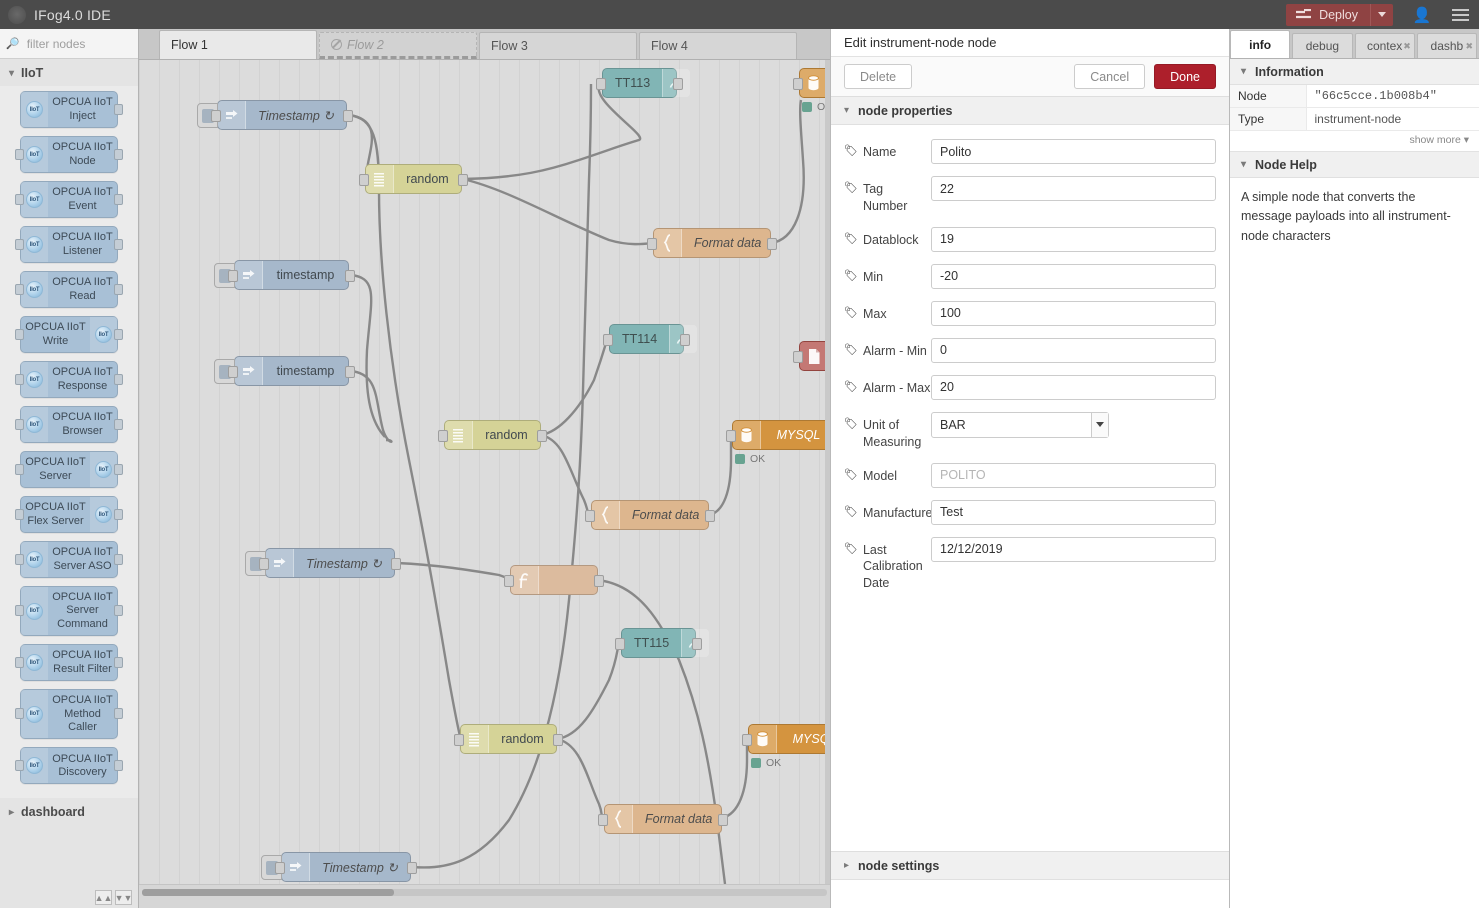  What do you see at coordinates (1422, 14) in the screenshot?
I see `user-menu-button: 👤` at bounding box center [1422, 14].